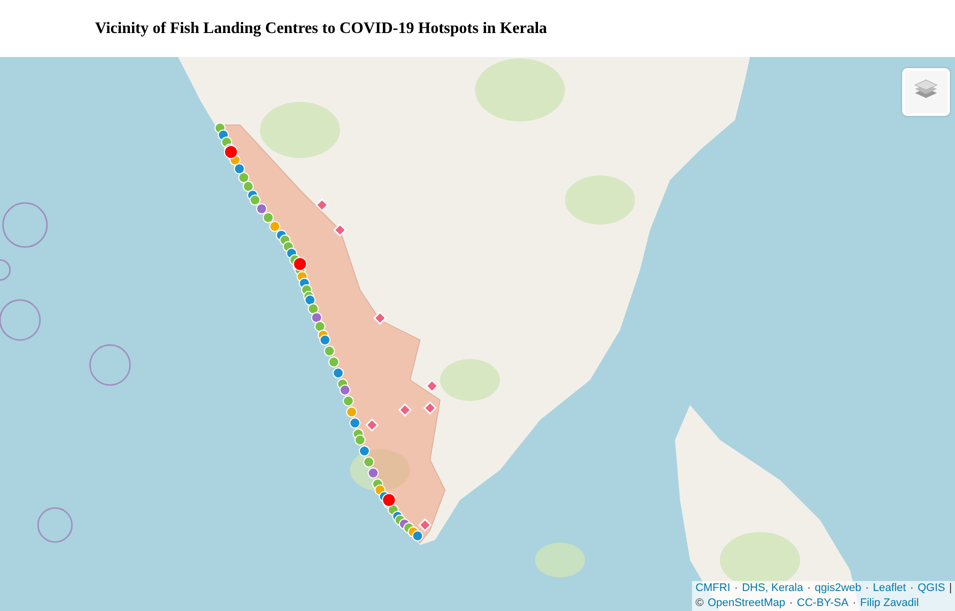  I want to click on attribution-link: QGIS, so click(932, 588).